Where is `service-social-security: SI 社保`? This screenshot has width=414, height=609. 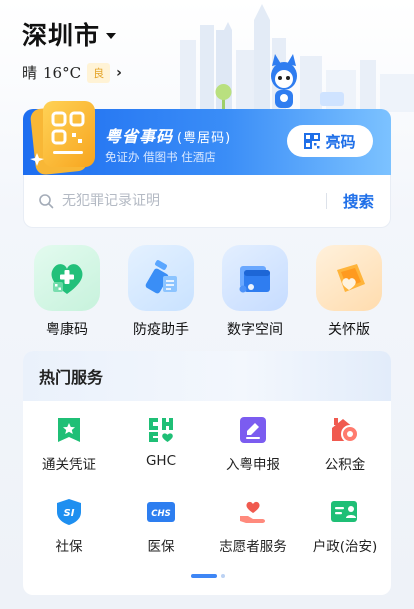
service-social-security: SI 社保 is located at coordinates (69, 526).